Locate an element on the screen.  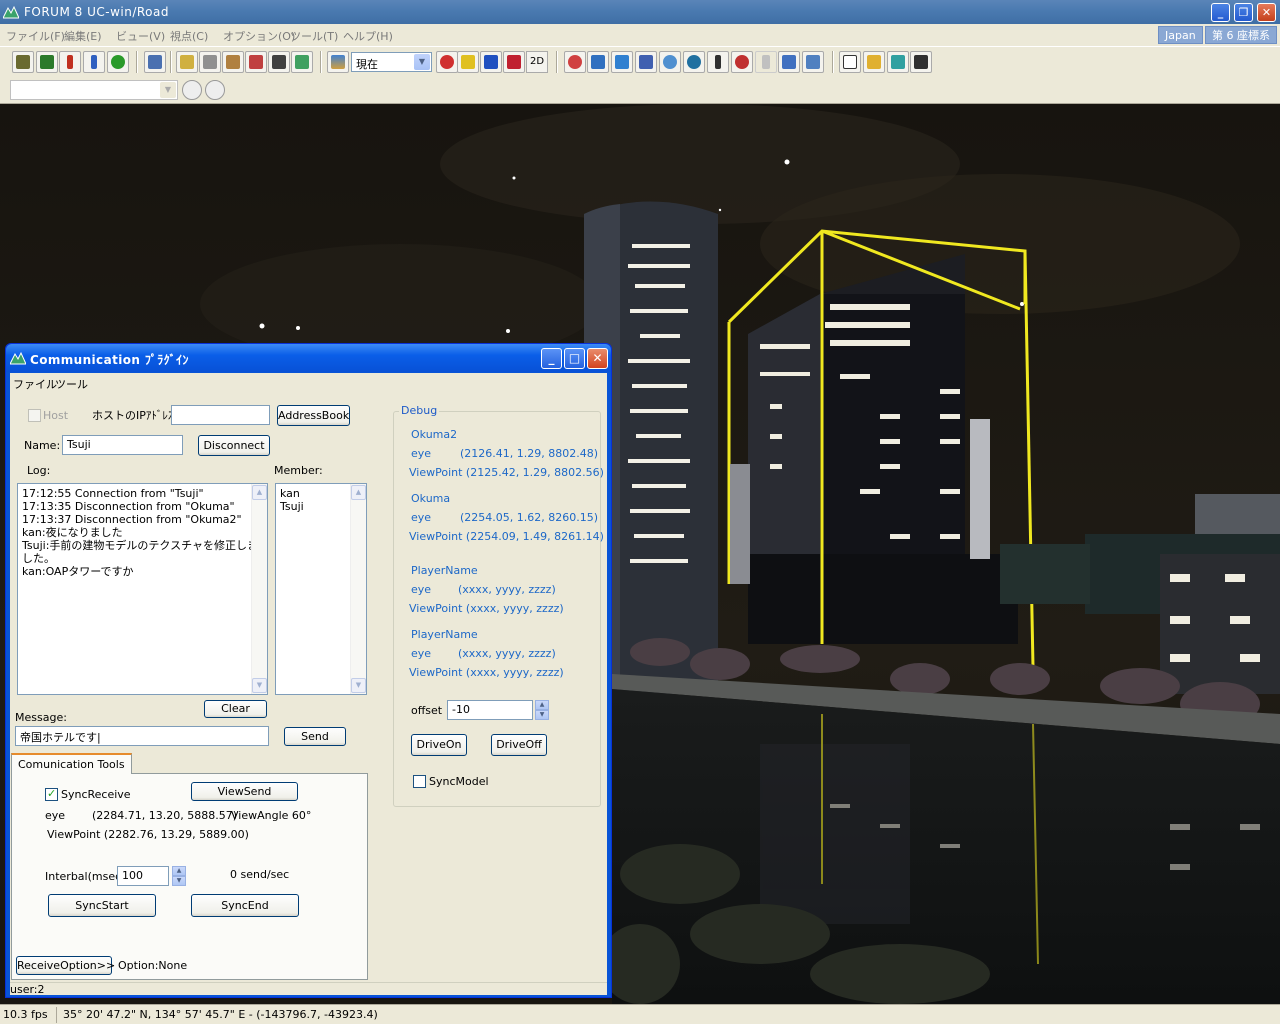
vehicle-edit-icon is located at coordinates (256, 62).